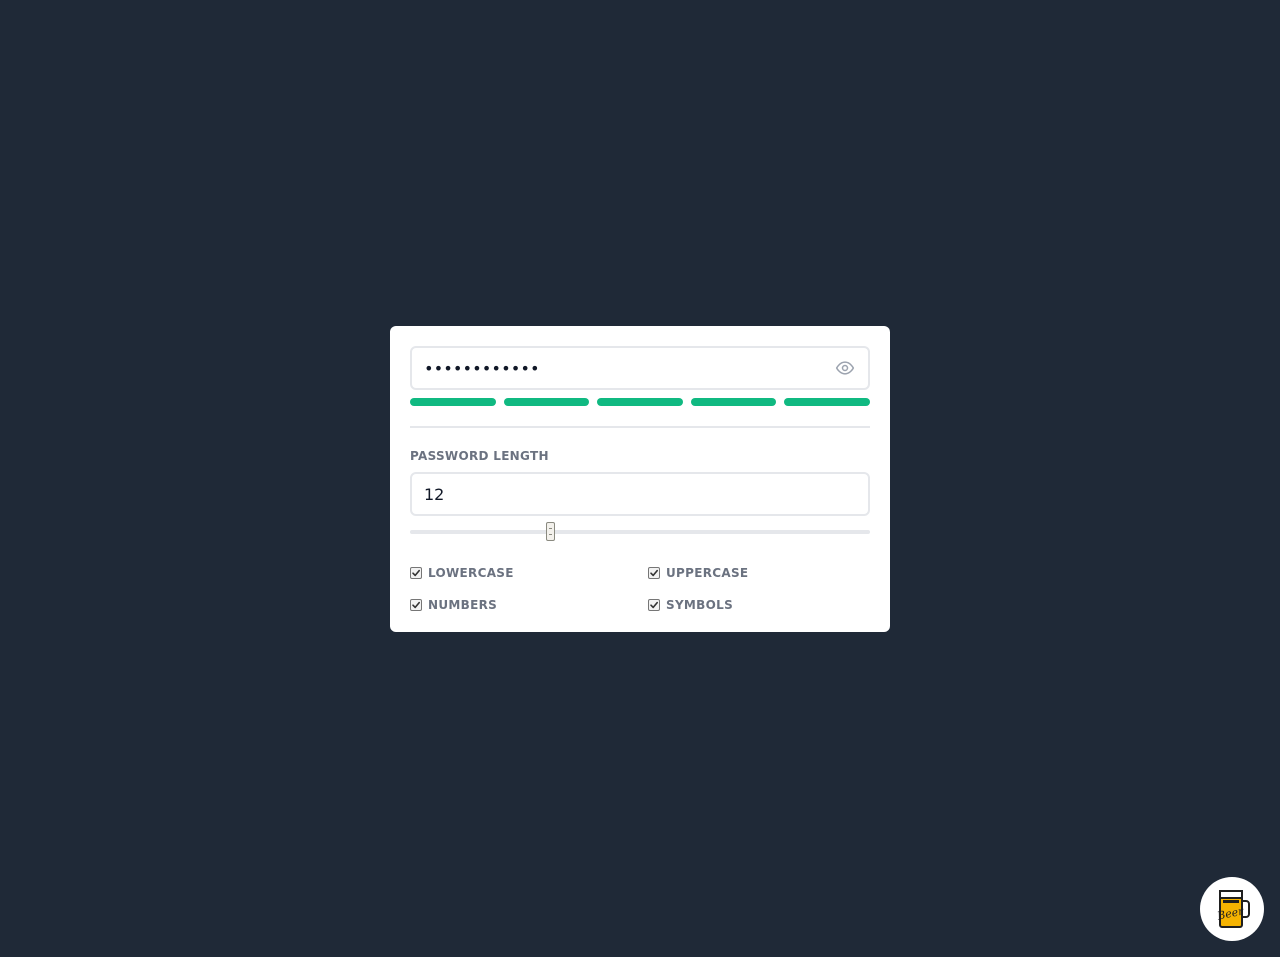 The height and width of the screenshot is (957, 1280). I want to click on numbers-checkbox, so click(416, 605).